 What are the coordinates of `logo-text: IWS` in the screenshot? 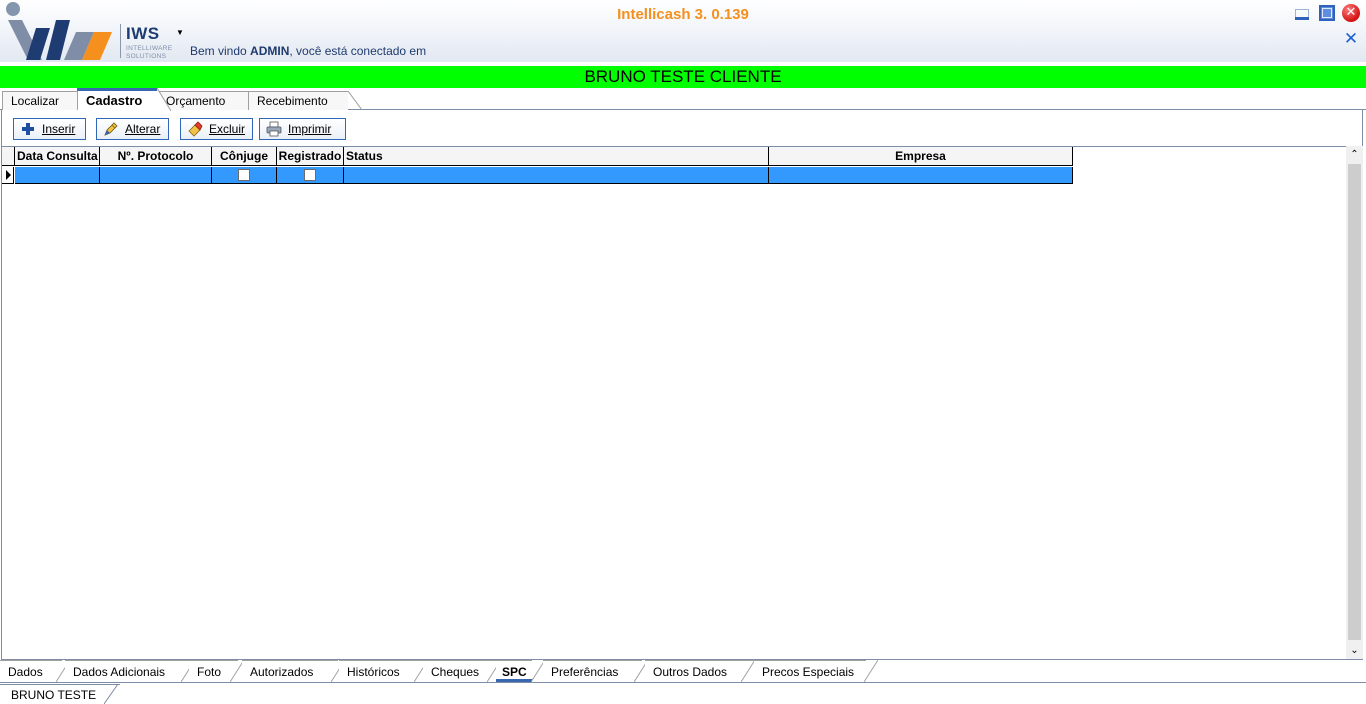 It's located at (143, 33).